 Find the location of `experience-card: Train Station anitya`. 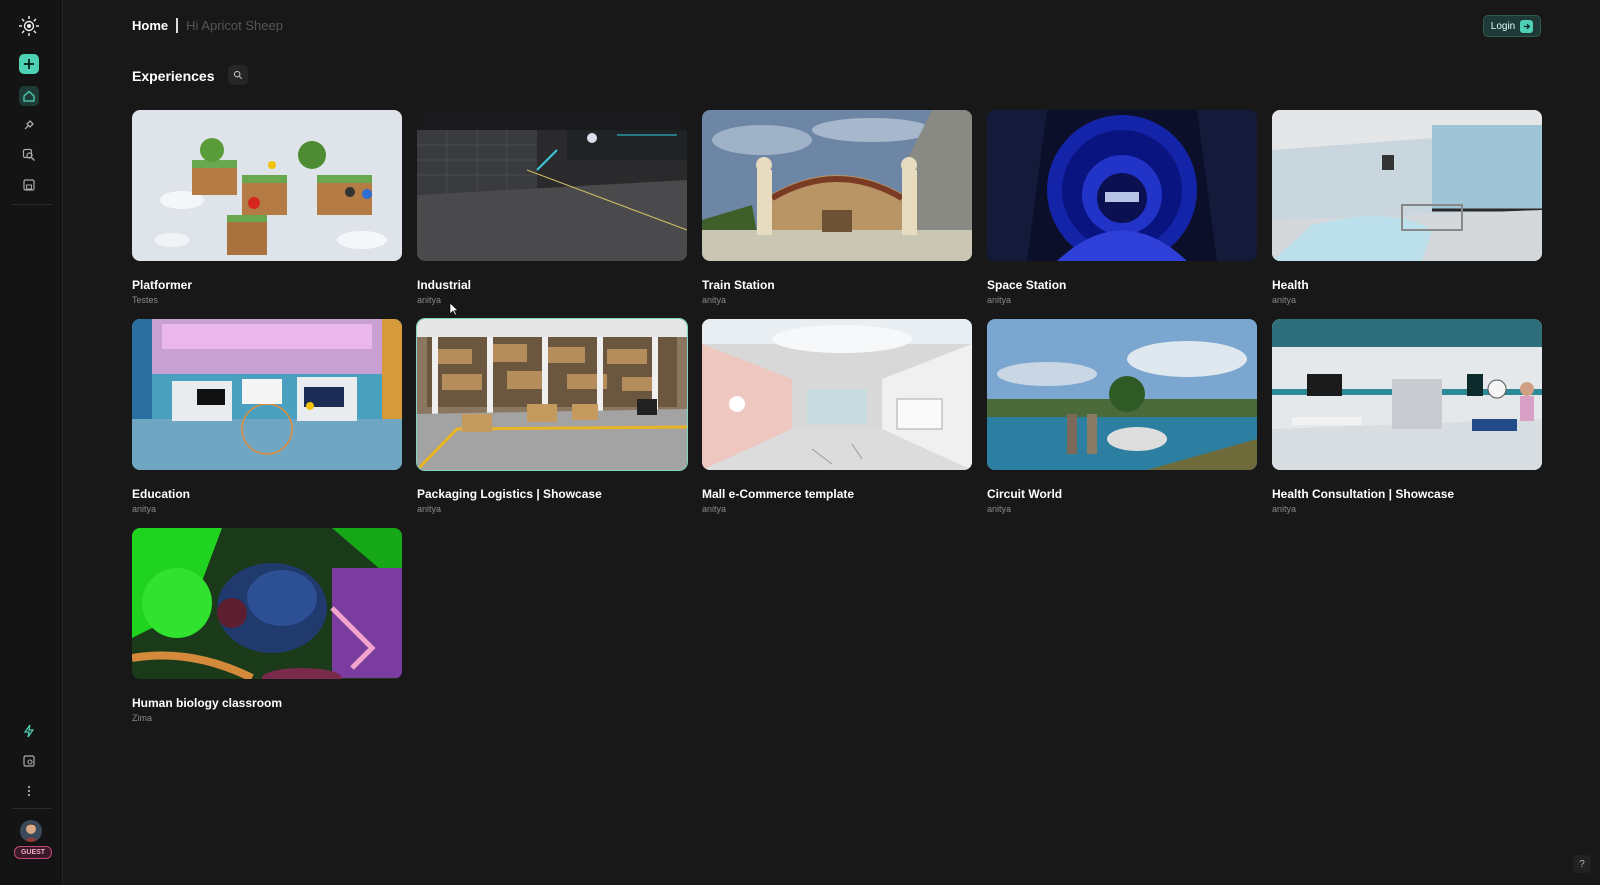

experience-card: Train Station anitya is located at coordinates (837, 214).